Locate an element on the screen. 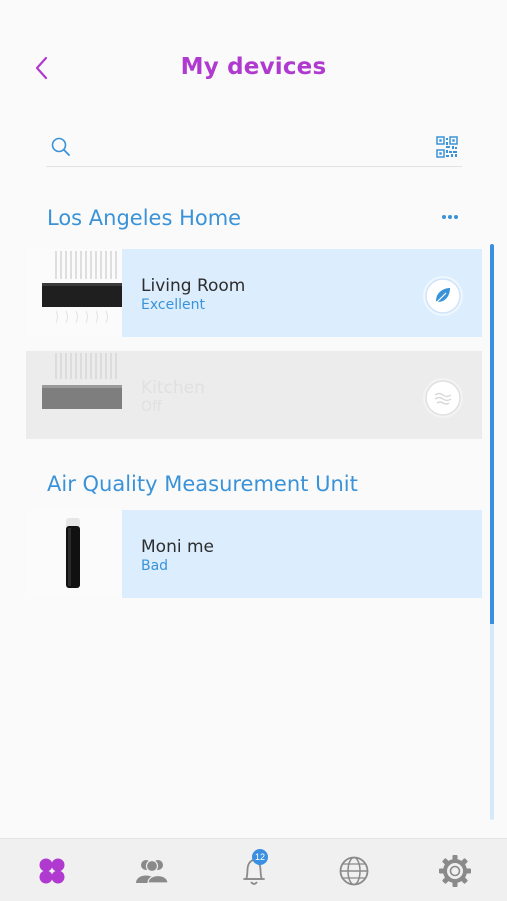  group-options-button is located at coordinates (451, 217).